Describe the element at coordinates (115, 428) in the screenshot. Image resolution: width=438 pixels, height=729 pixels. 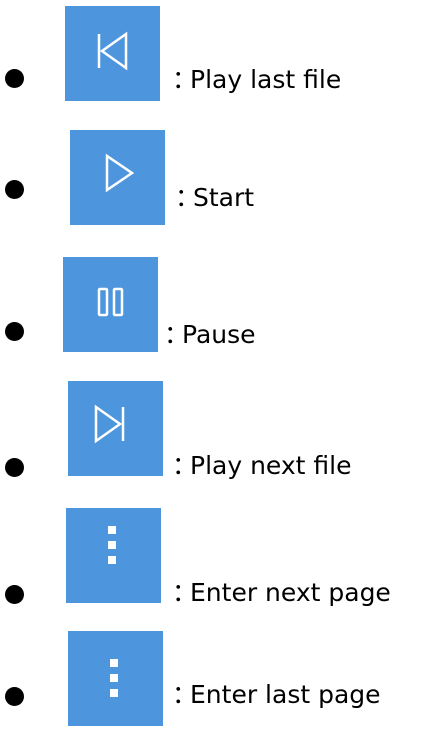
I see `next-button` at that location.